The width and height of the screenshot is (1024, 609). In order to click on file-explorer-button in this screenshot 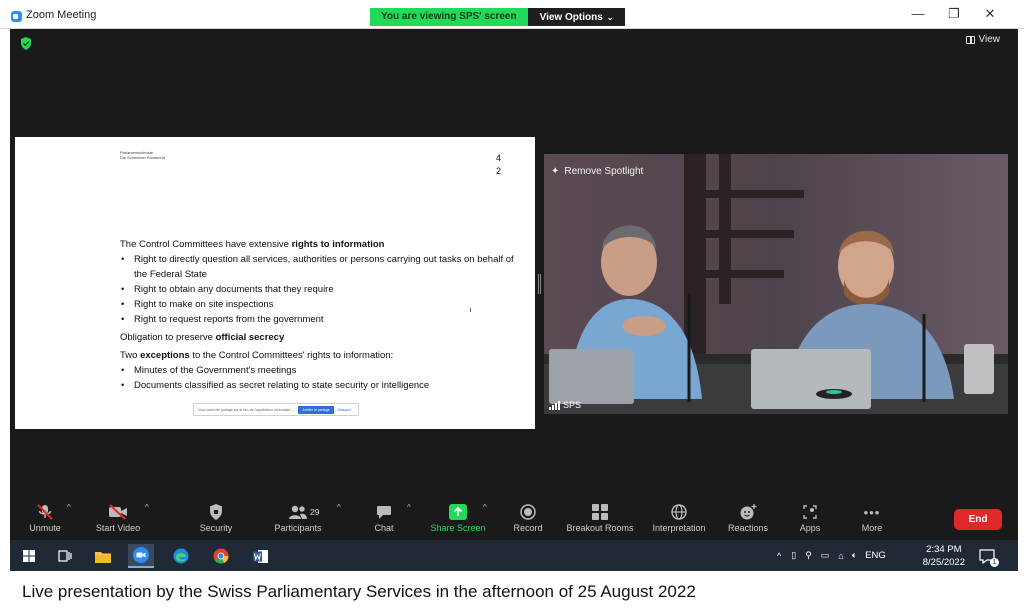, I will do `click(103, 556)`.